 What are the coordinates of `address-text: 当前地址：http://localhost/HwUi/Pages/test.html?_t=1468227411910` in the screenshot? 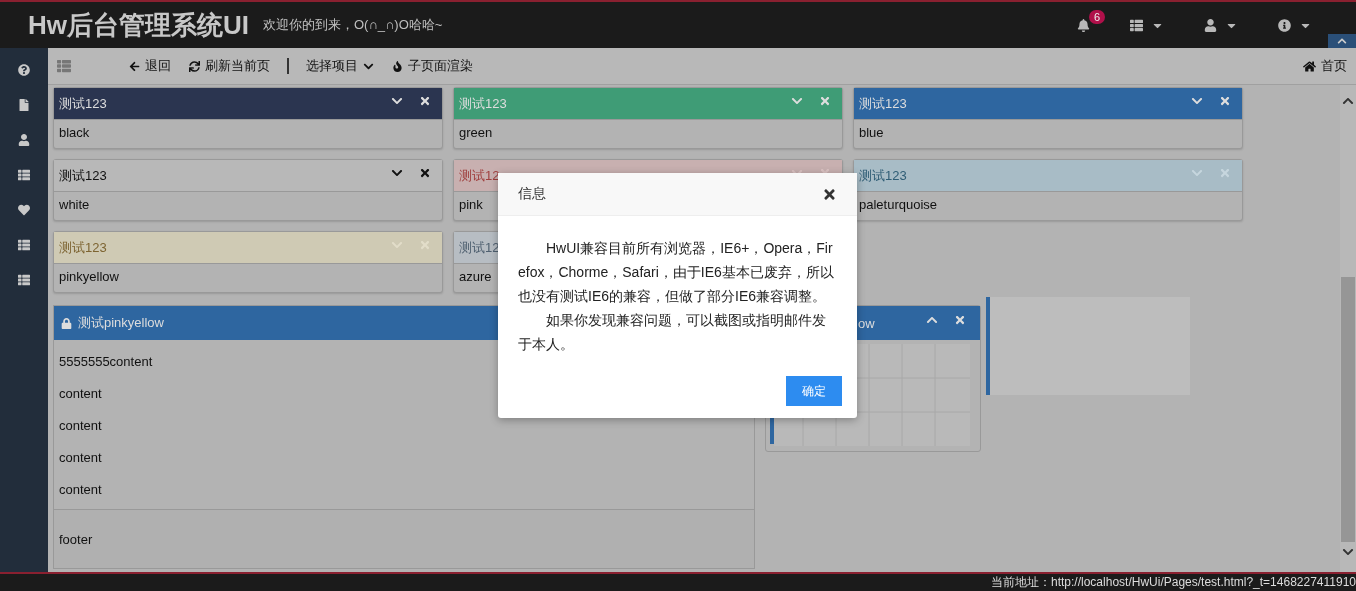 It's located at (1173, 582).